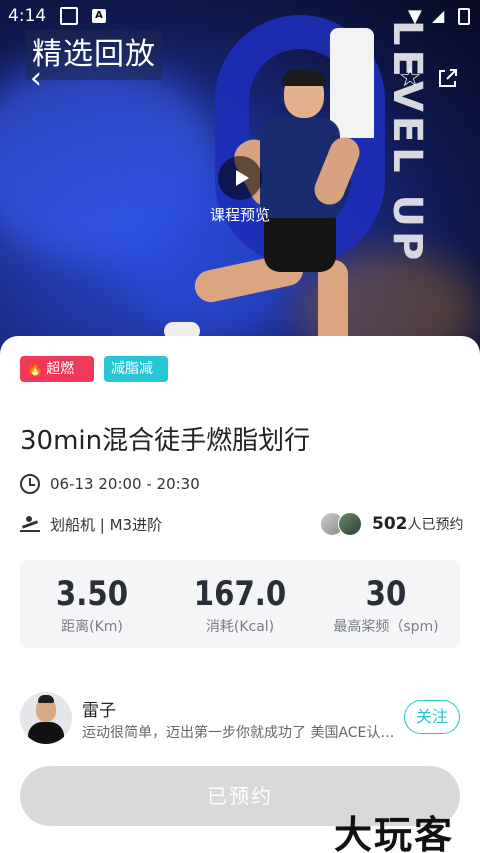 This screenshot has width=480, height=853. I want to click on tag-hot: 🔥 超燃脂, so click(57, 380).